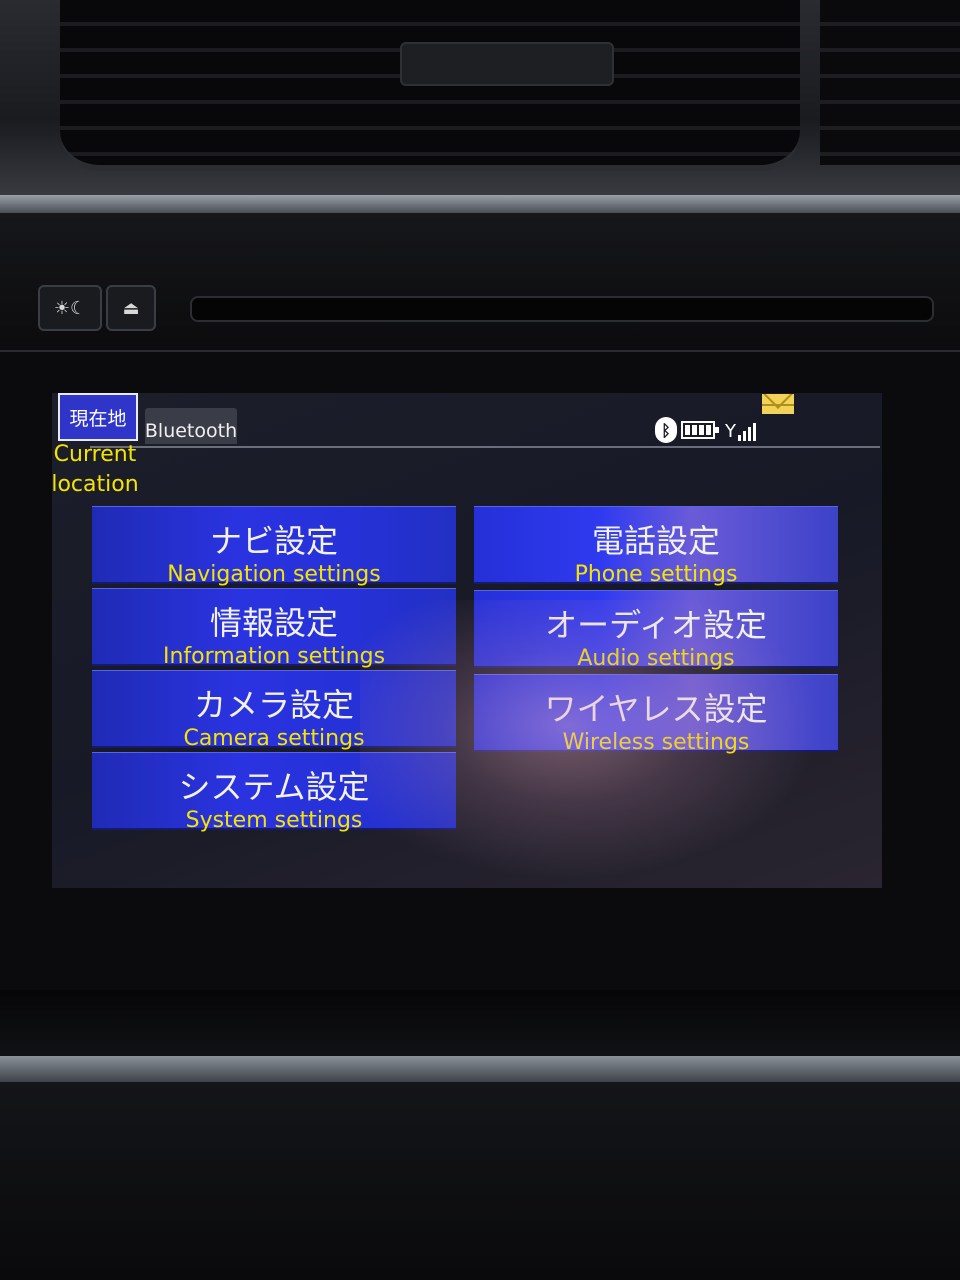 The image size is (960, 1280). Describe the element at coordinates (273, 705) in the screenshot. I see `menu-label-jp: カメラ設定` at that location.